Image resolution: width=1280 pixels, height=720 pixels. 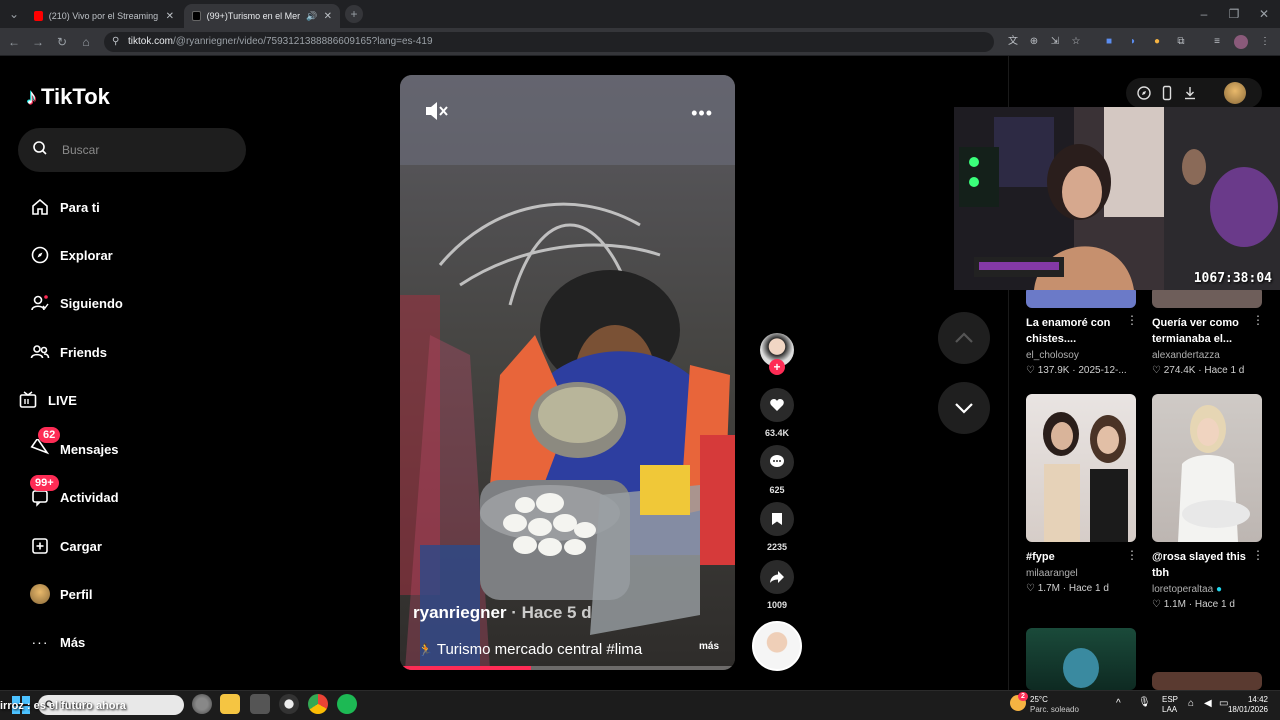 I want to click on chevron-down-icon, so click(x=964, y=408).